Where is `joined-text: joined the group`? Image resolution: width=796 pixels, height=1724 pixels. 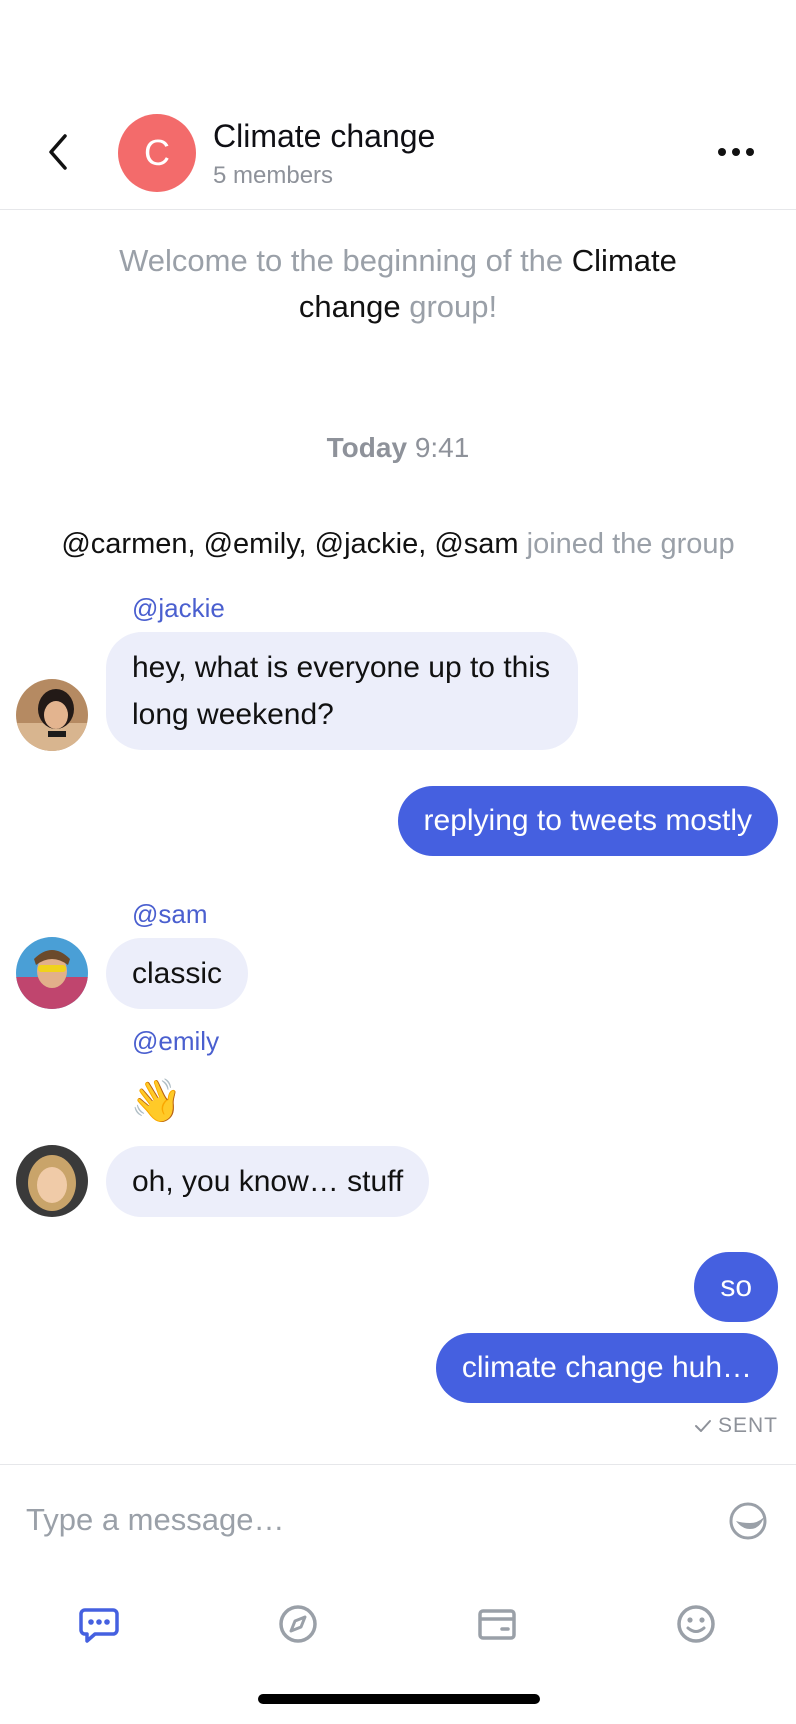 joined-text: joined the group is located at coordinates (626, 544).